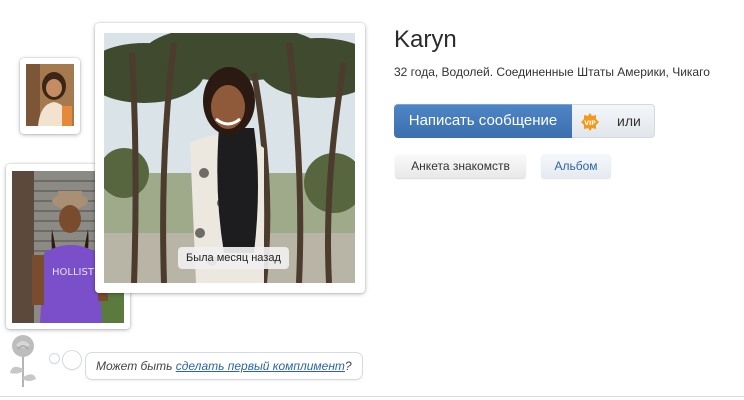 This screenshot has width=744, height=400. I want to click on photo-thumbnail-1-image, so click(50, 95).